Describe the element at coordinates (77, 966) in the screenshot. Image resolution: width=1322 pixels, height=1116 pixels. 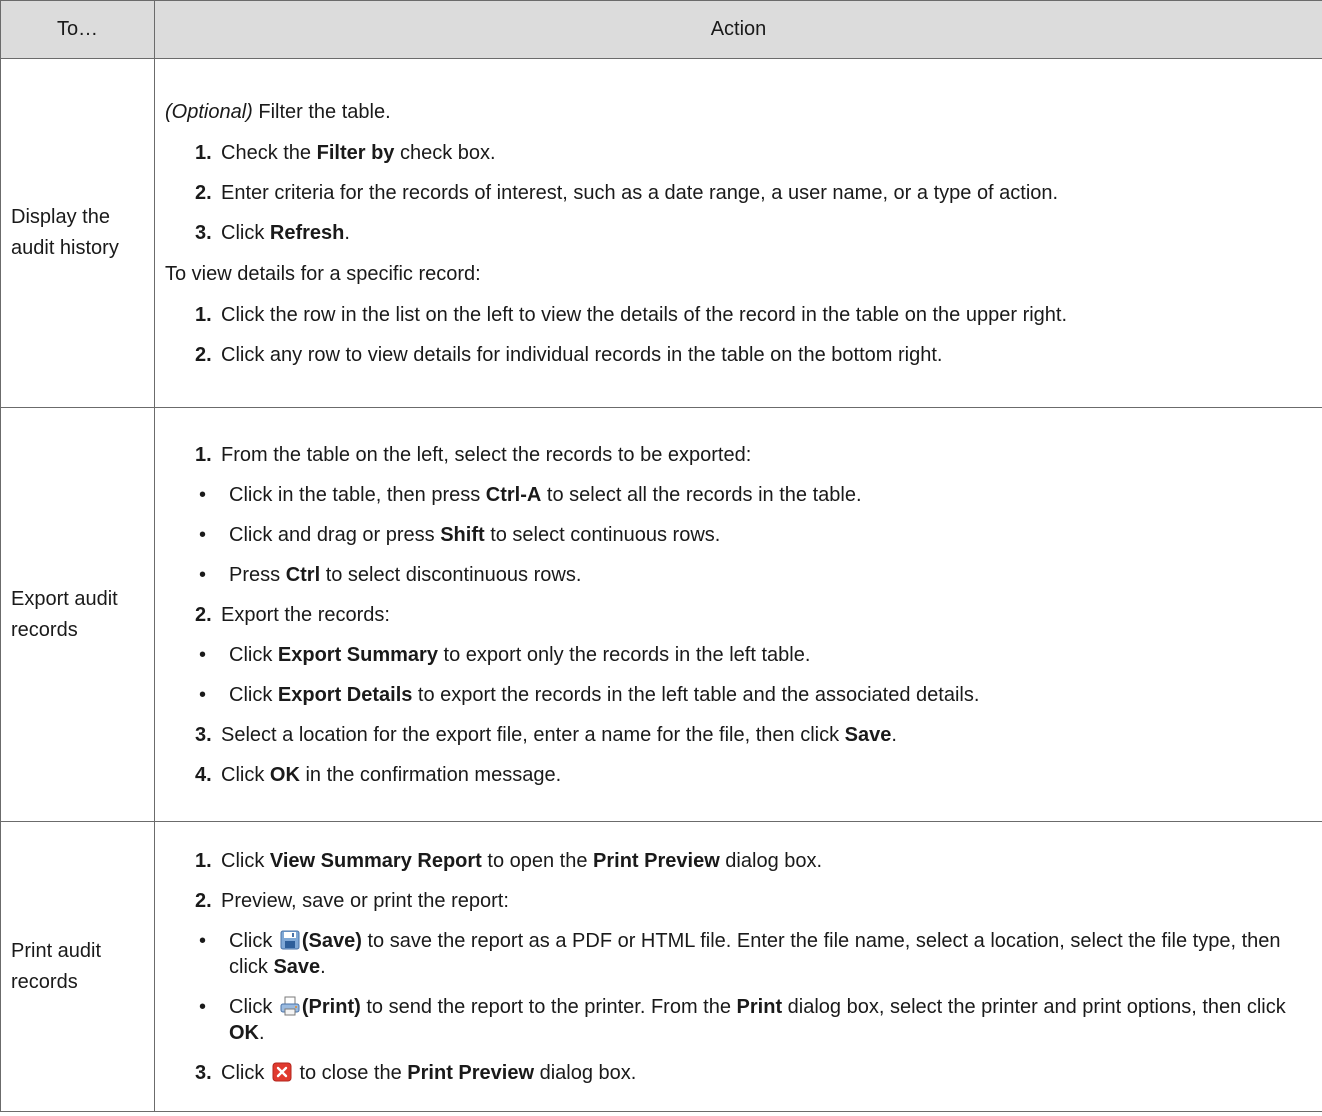
I see `row-label-print: Print audit records` at that location.